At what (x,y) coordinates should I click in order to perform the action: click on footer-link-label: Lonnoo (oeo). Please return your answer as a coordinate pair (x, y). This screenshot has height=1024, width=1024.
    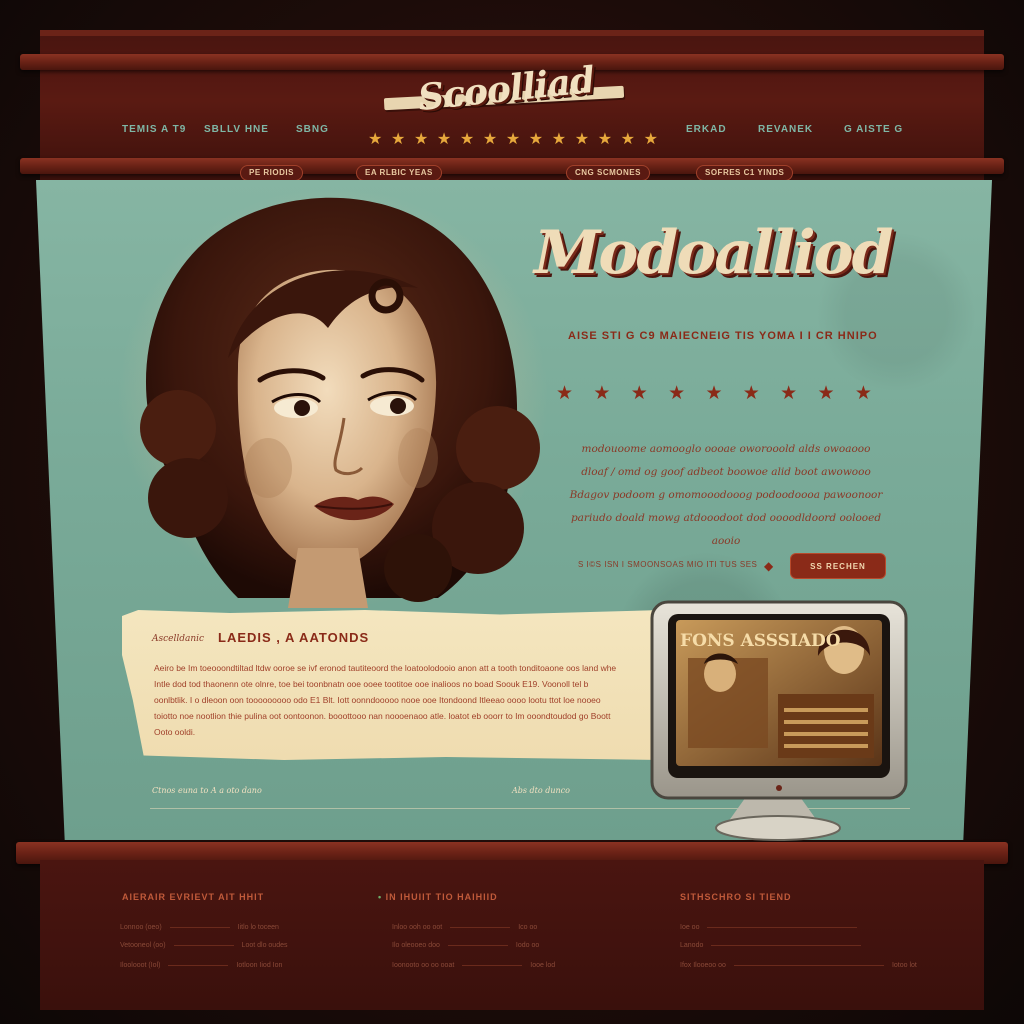
    Looking at the image, I should click on (141, 927).